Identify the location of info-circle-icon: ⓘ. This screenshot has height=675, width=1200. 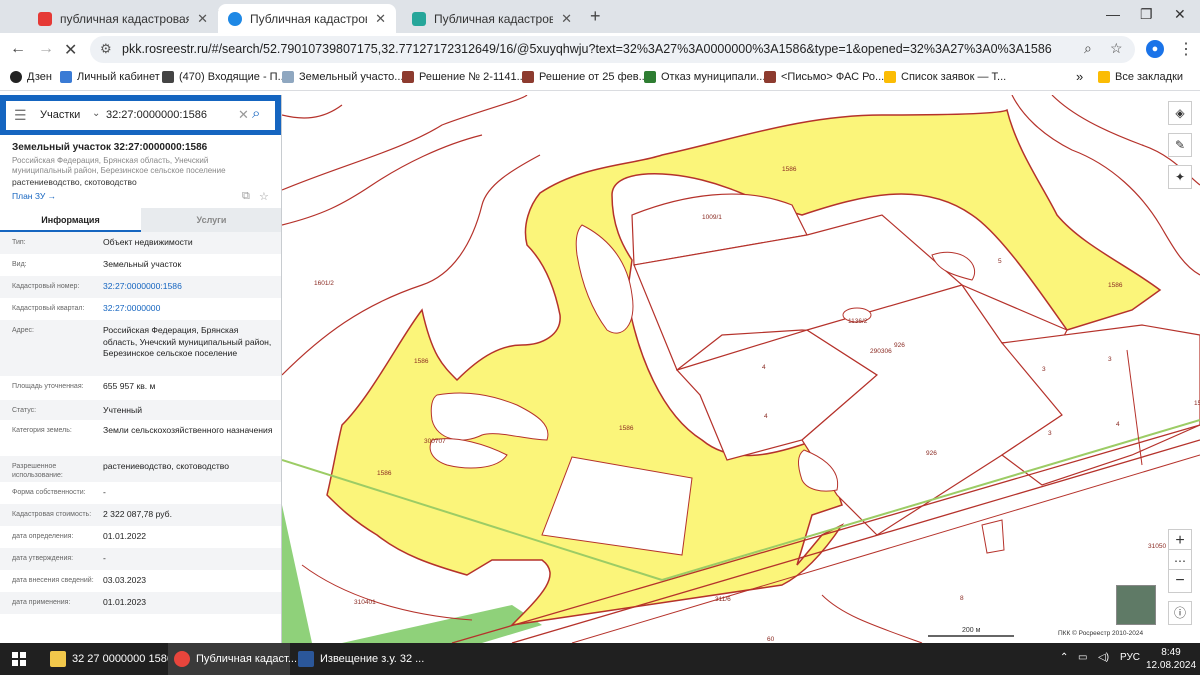
(1180, 613).